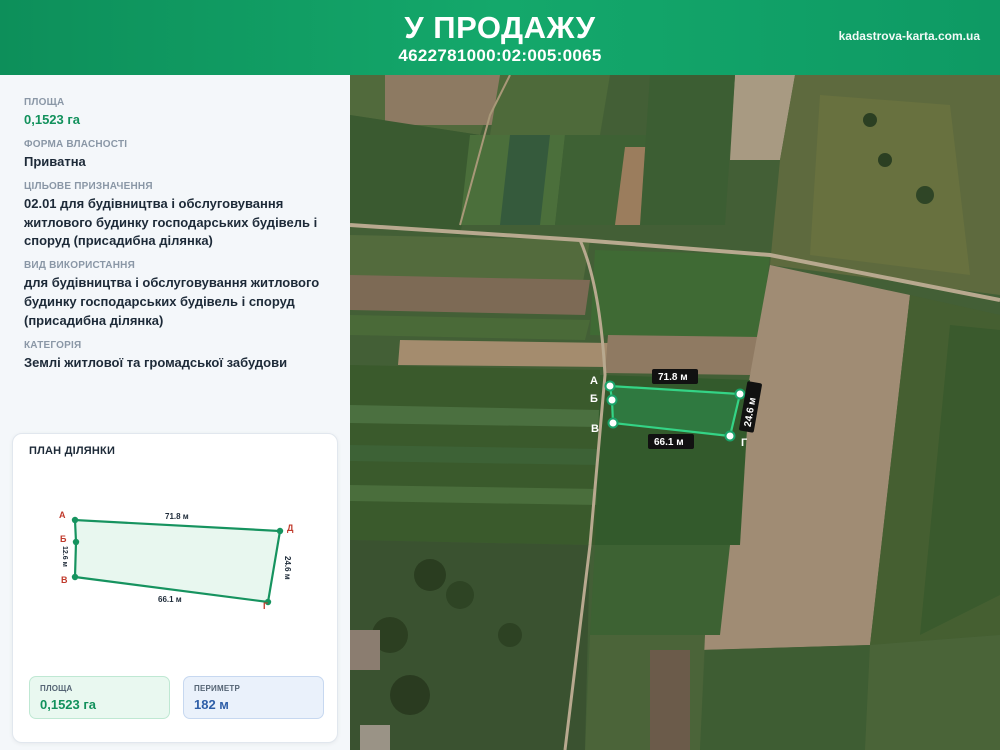 This screenshot has width=1000, height=750. I want to click on map-vertex-label-g: Г, so click(744, 443).